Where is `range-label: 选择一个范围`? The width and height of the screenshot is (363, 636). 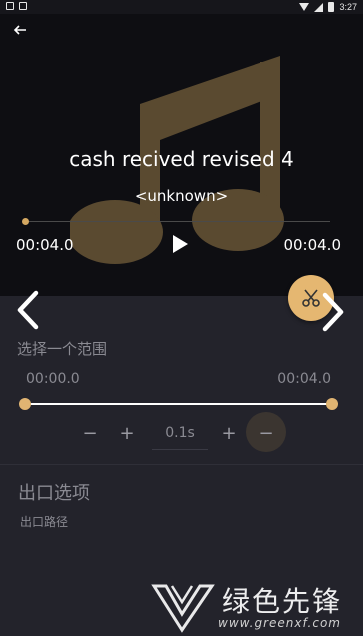 range-label: 选择一个范围 is located at coordinates (62, 349).